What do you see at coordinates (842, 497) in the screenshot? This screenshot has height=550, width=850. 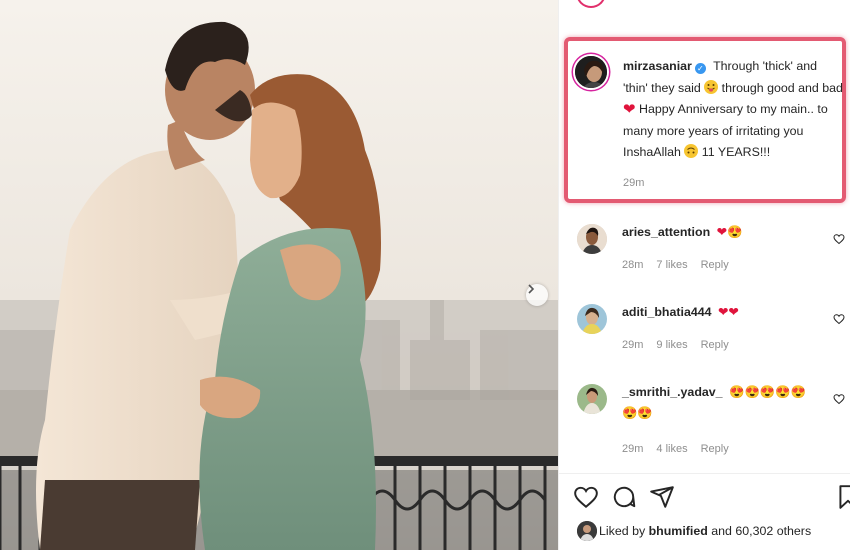 I see `bookmark-icon` at bounding box center [842, 497].